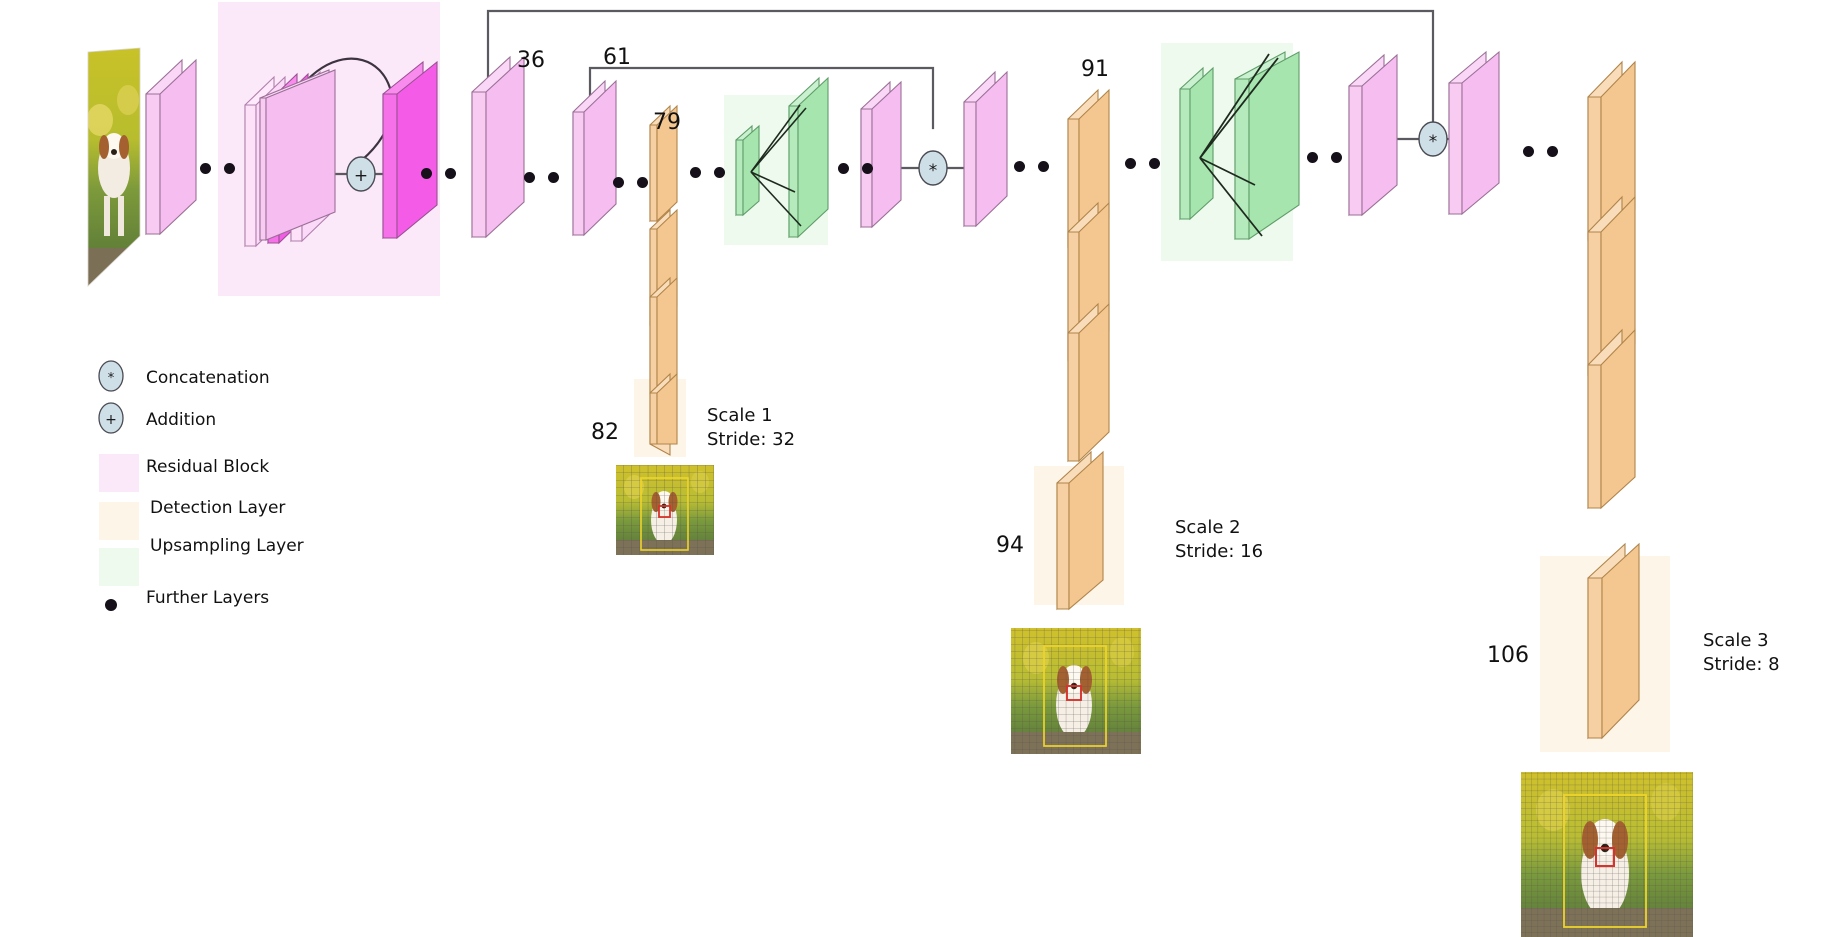 The image size is (1832, 937). I want to click on scale-1-name: Scale 1, so click(740, 415).